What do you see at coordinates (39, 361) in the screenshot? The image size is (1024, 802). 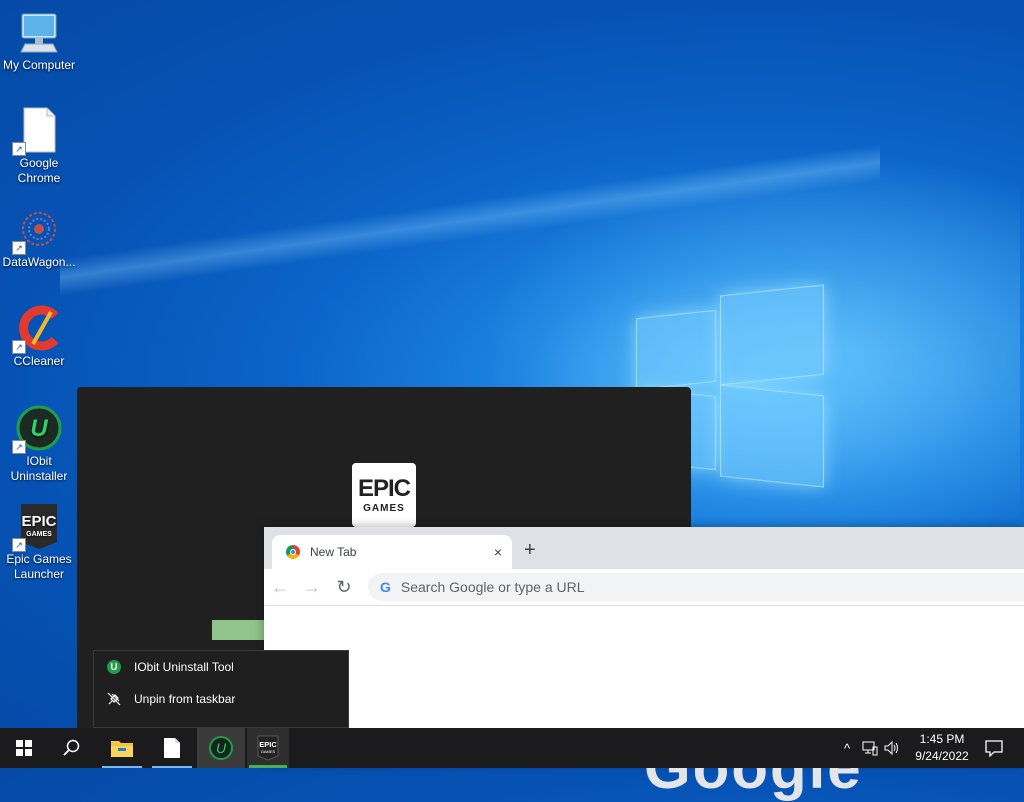 I see `desktop-icon-label: CCleaner` at bounding box center [39, 361].